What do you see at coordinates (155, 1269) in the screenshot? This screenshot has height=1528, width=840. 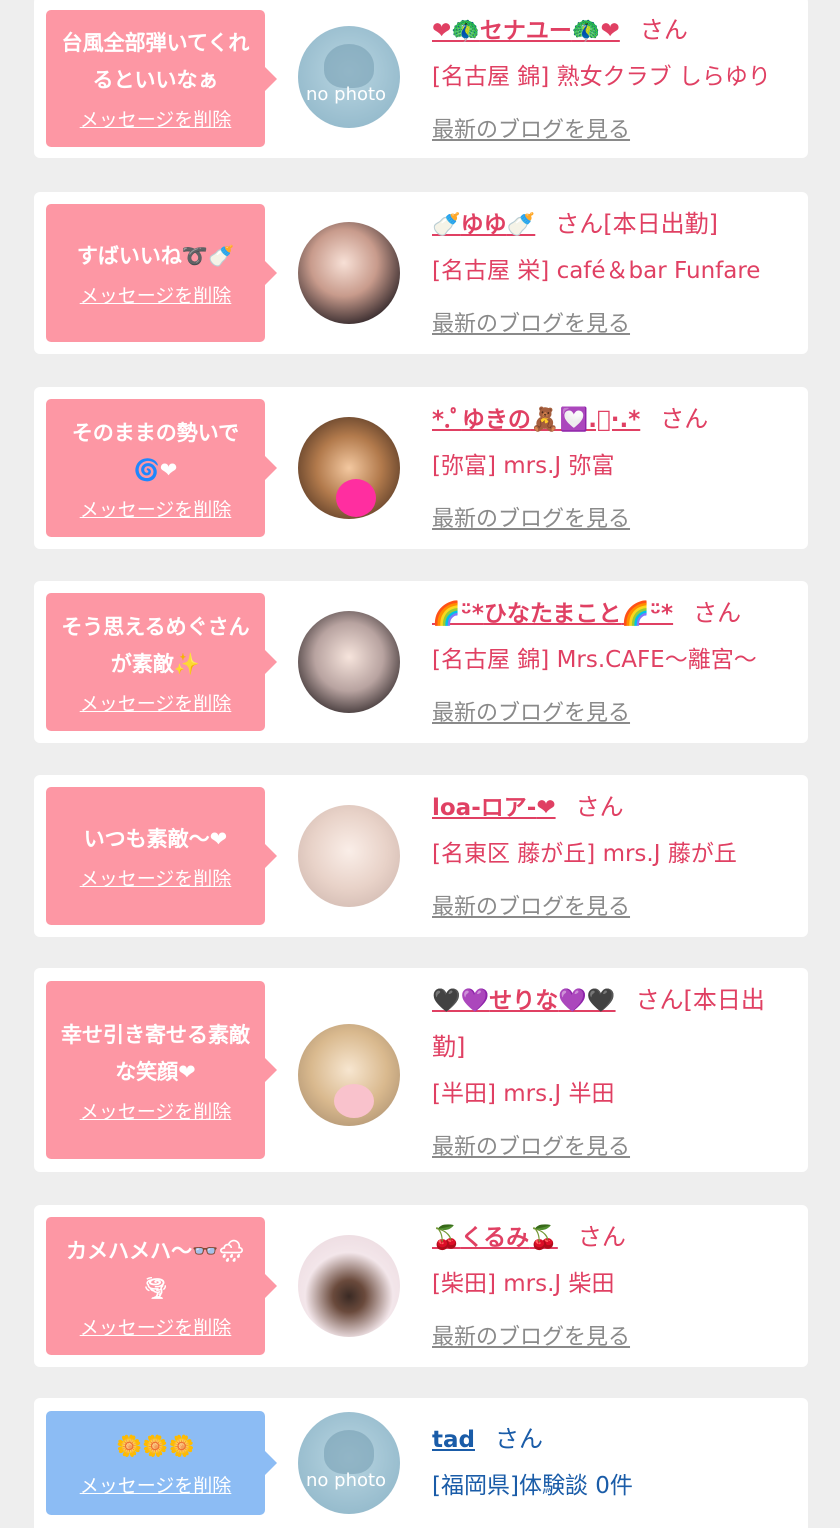 I see `message-text: カメハメハ～👓🌧🌪` at bounding box center [155, 1269].